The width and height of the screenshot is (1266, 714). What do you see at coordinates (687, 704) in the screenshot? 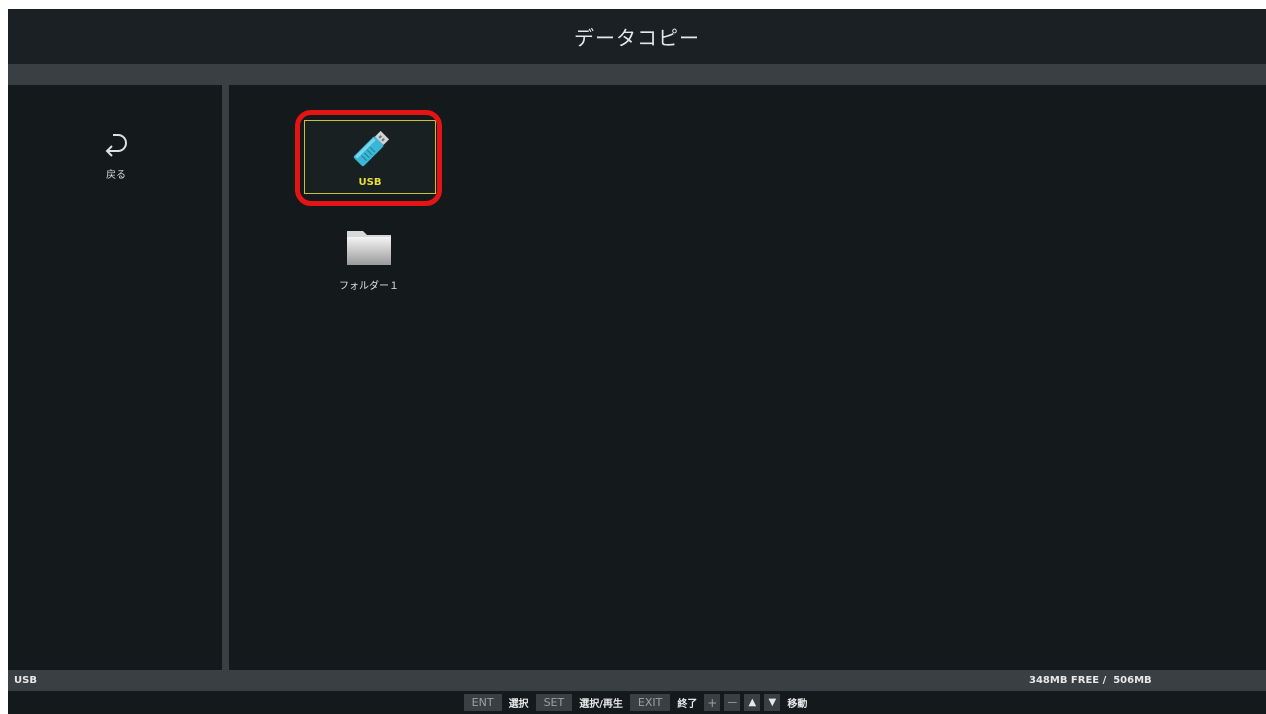
I see `exit-key-desc: 終了` at bounding box center [687, 704].